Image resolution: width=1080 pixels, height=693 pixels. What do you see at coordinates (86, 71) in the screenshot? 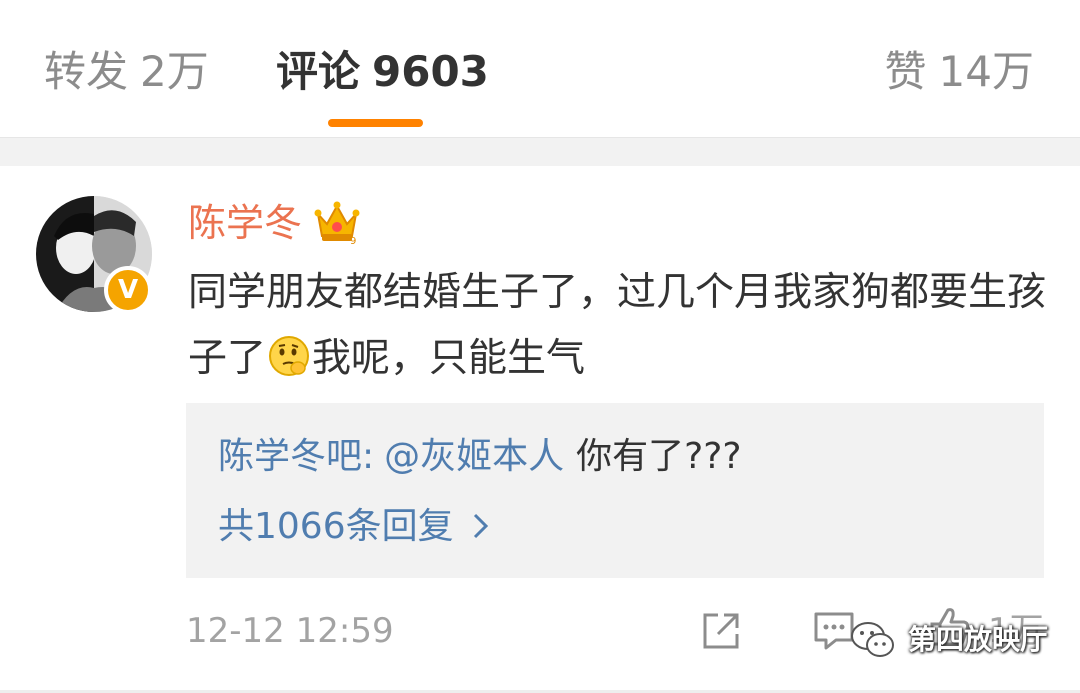
I see `tab-repost-label: 转发` at bounding box center [86, 71].